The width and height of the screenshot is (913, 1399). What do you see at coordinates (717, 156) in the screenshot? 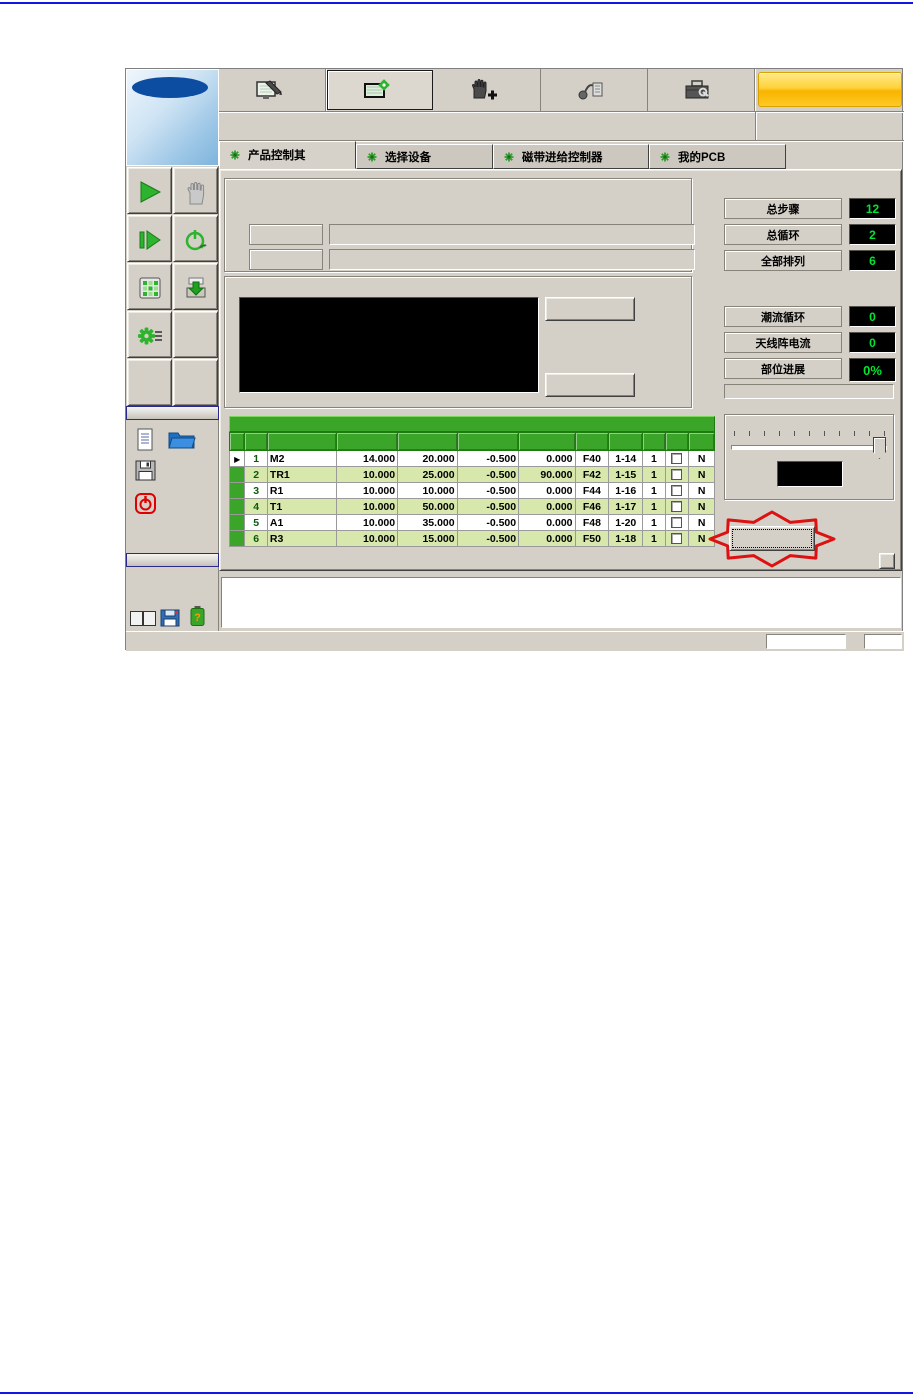
I see `tab: 我的PCB` at bounding box center [717, 156].